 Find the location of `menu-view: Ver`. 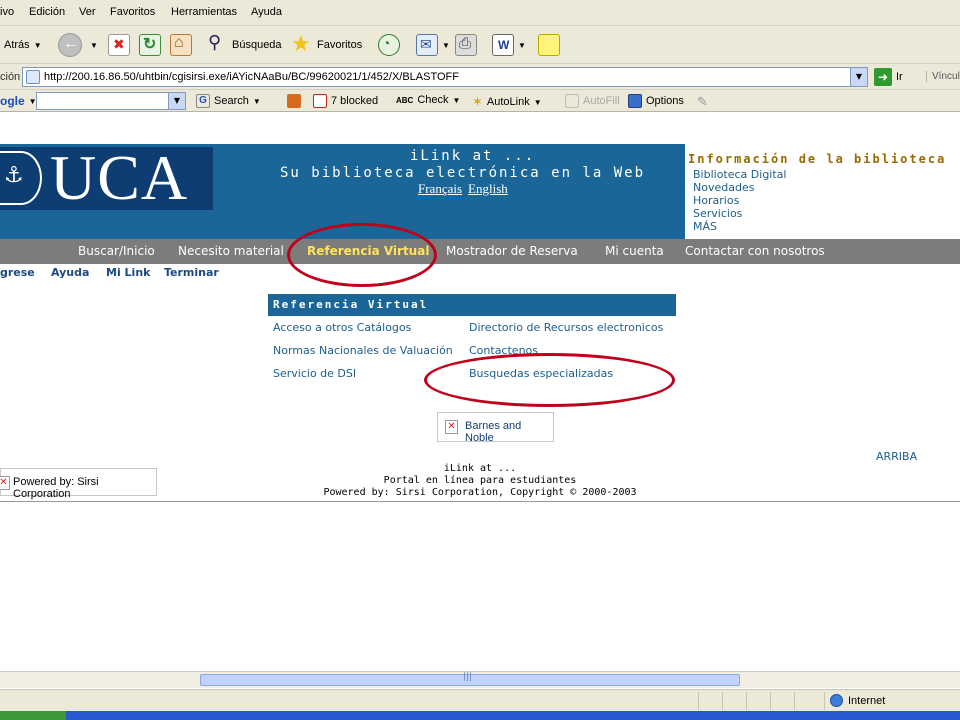

menu-view: Ver is located at coordinates (87, 12).